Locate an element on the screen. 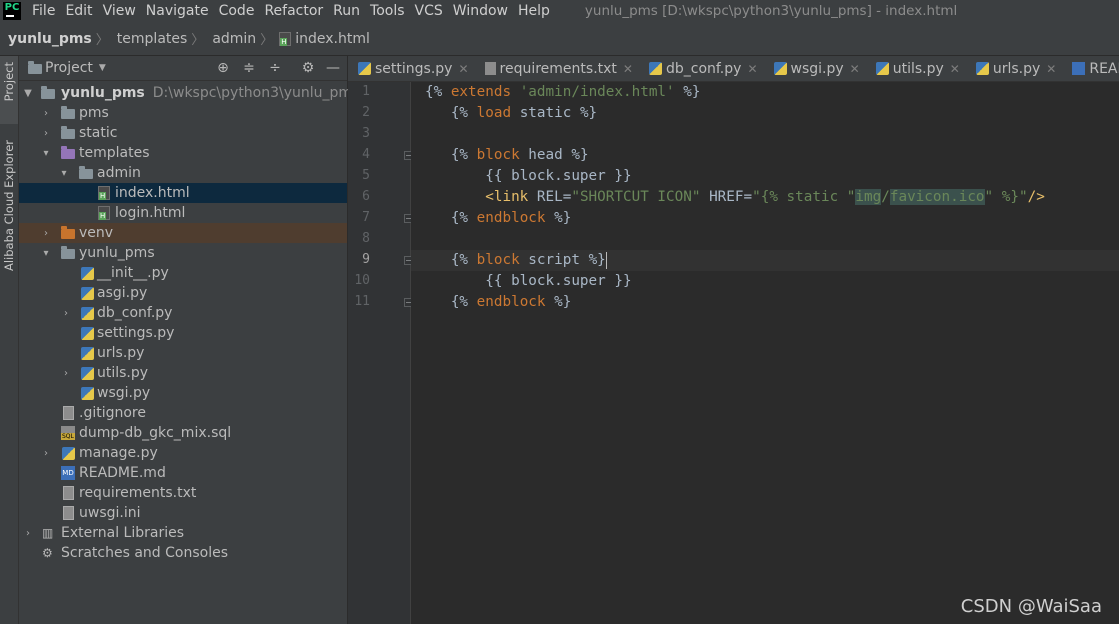 The image size is (1119, 624). tree-item-label: yunlu_pms D:\wkspc\python3\yunlu_pms is located at coordinates (210, 93).